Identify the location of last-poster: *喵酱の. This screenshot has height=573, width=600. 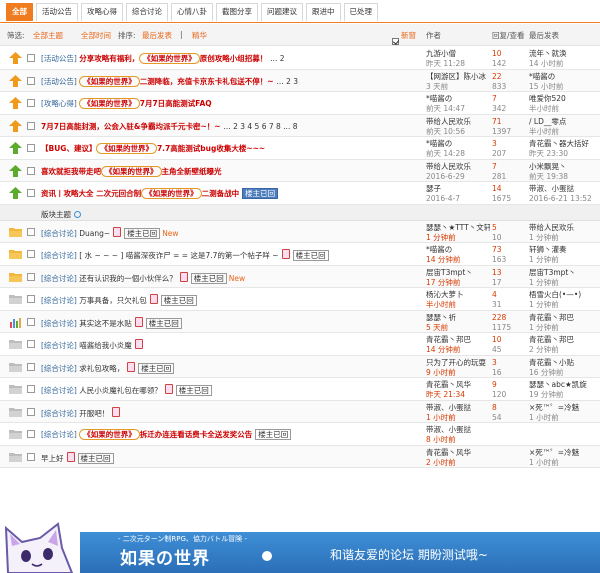
(564, 77).